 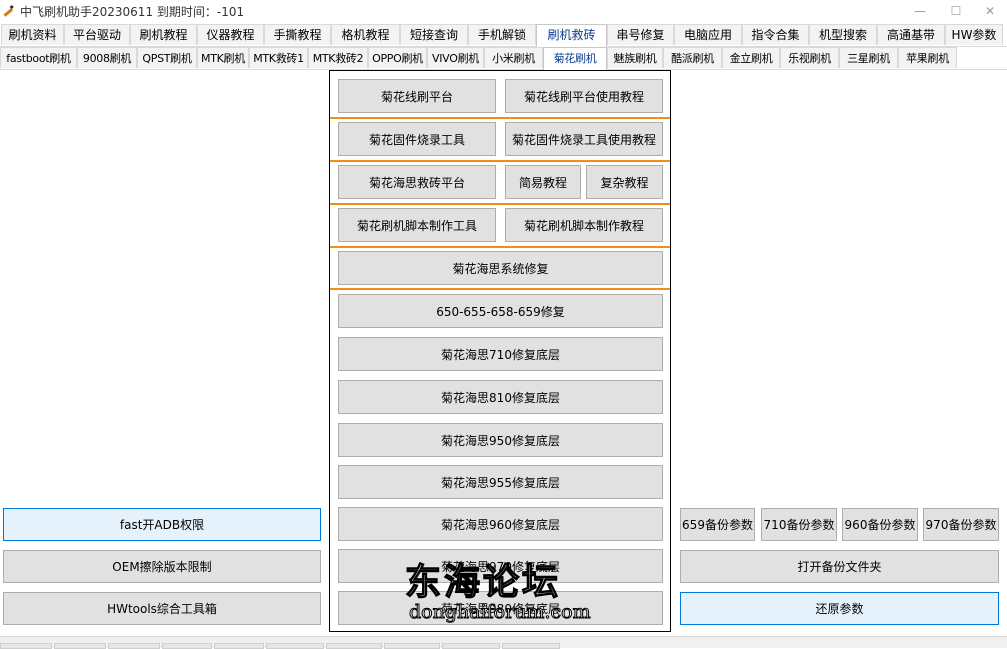 I want to click on hwtools-button: HWtools综合工具箱, so click(x=162, y=608).